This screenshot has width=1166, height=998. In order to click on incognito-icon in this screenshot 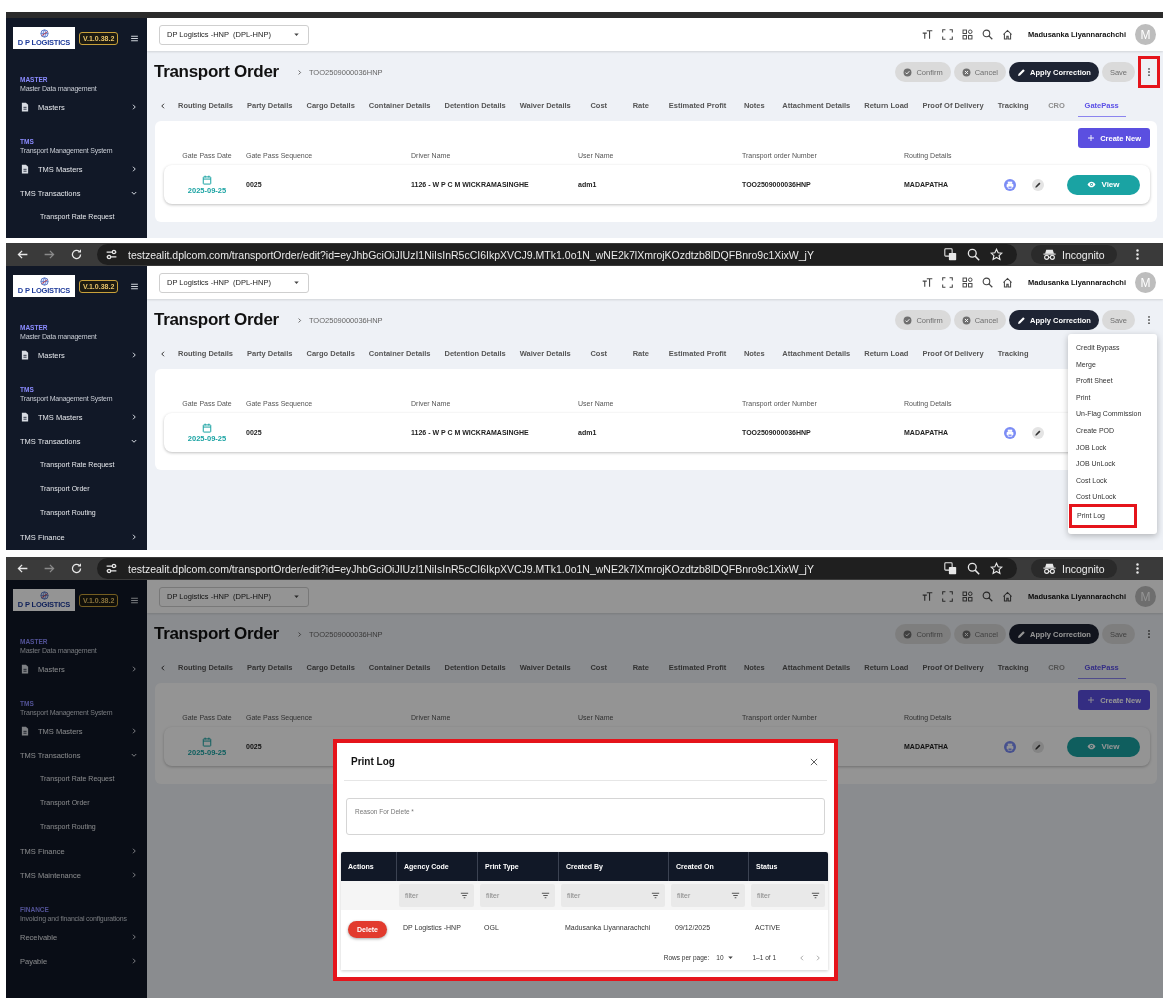, I will do `click(1049, 254)`.